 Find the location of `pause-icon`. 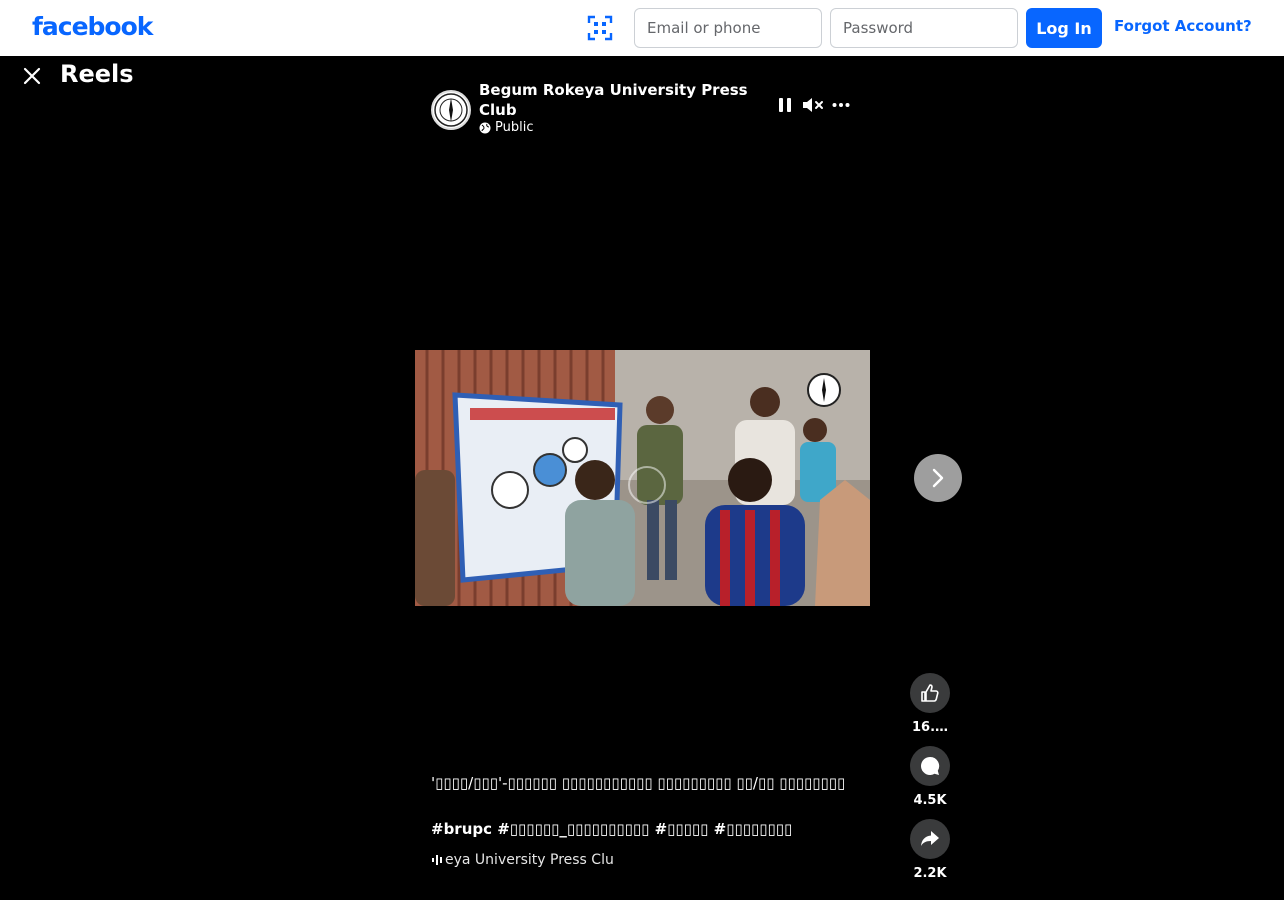

pause-icon is located at coordinates (785, 105).